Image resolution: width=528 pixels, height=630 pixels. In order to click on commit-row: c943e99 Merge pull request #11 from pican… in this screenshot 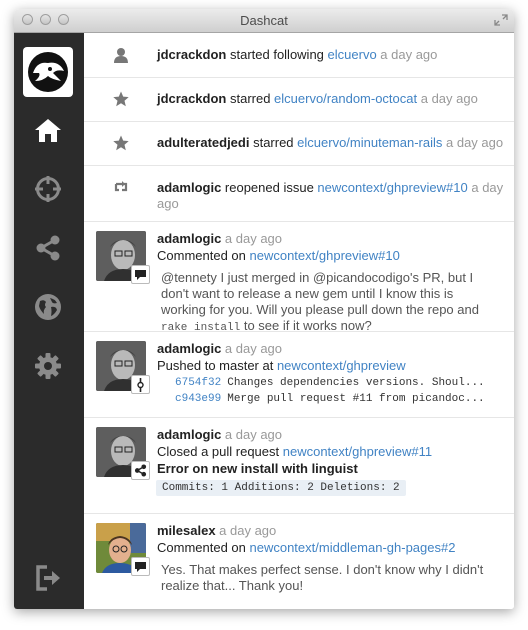, I will do `click(337, 399)`.